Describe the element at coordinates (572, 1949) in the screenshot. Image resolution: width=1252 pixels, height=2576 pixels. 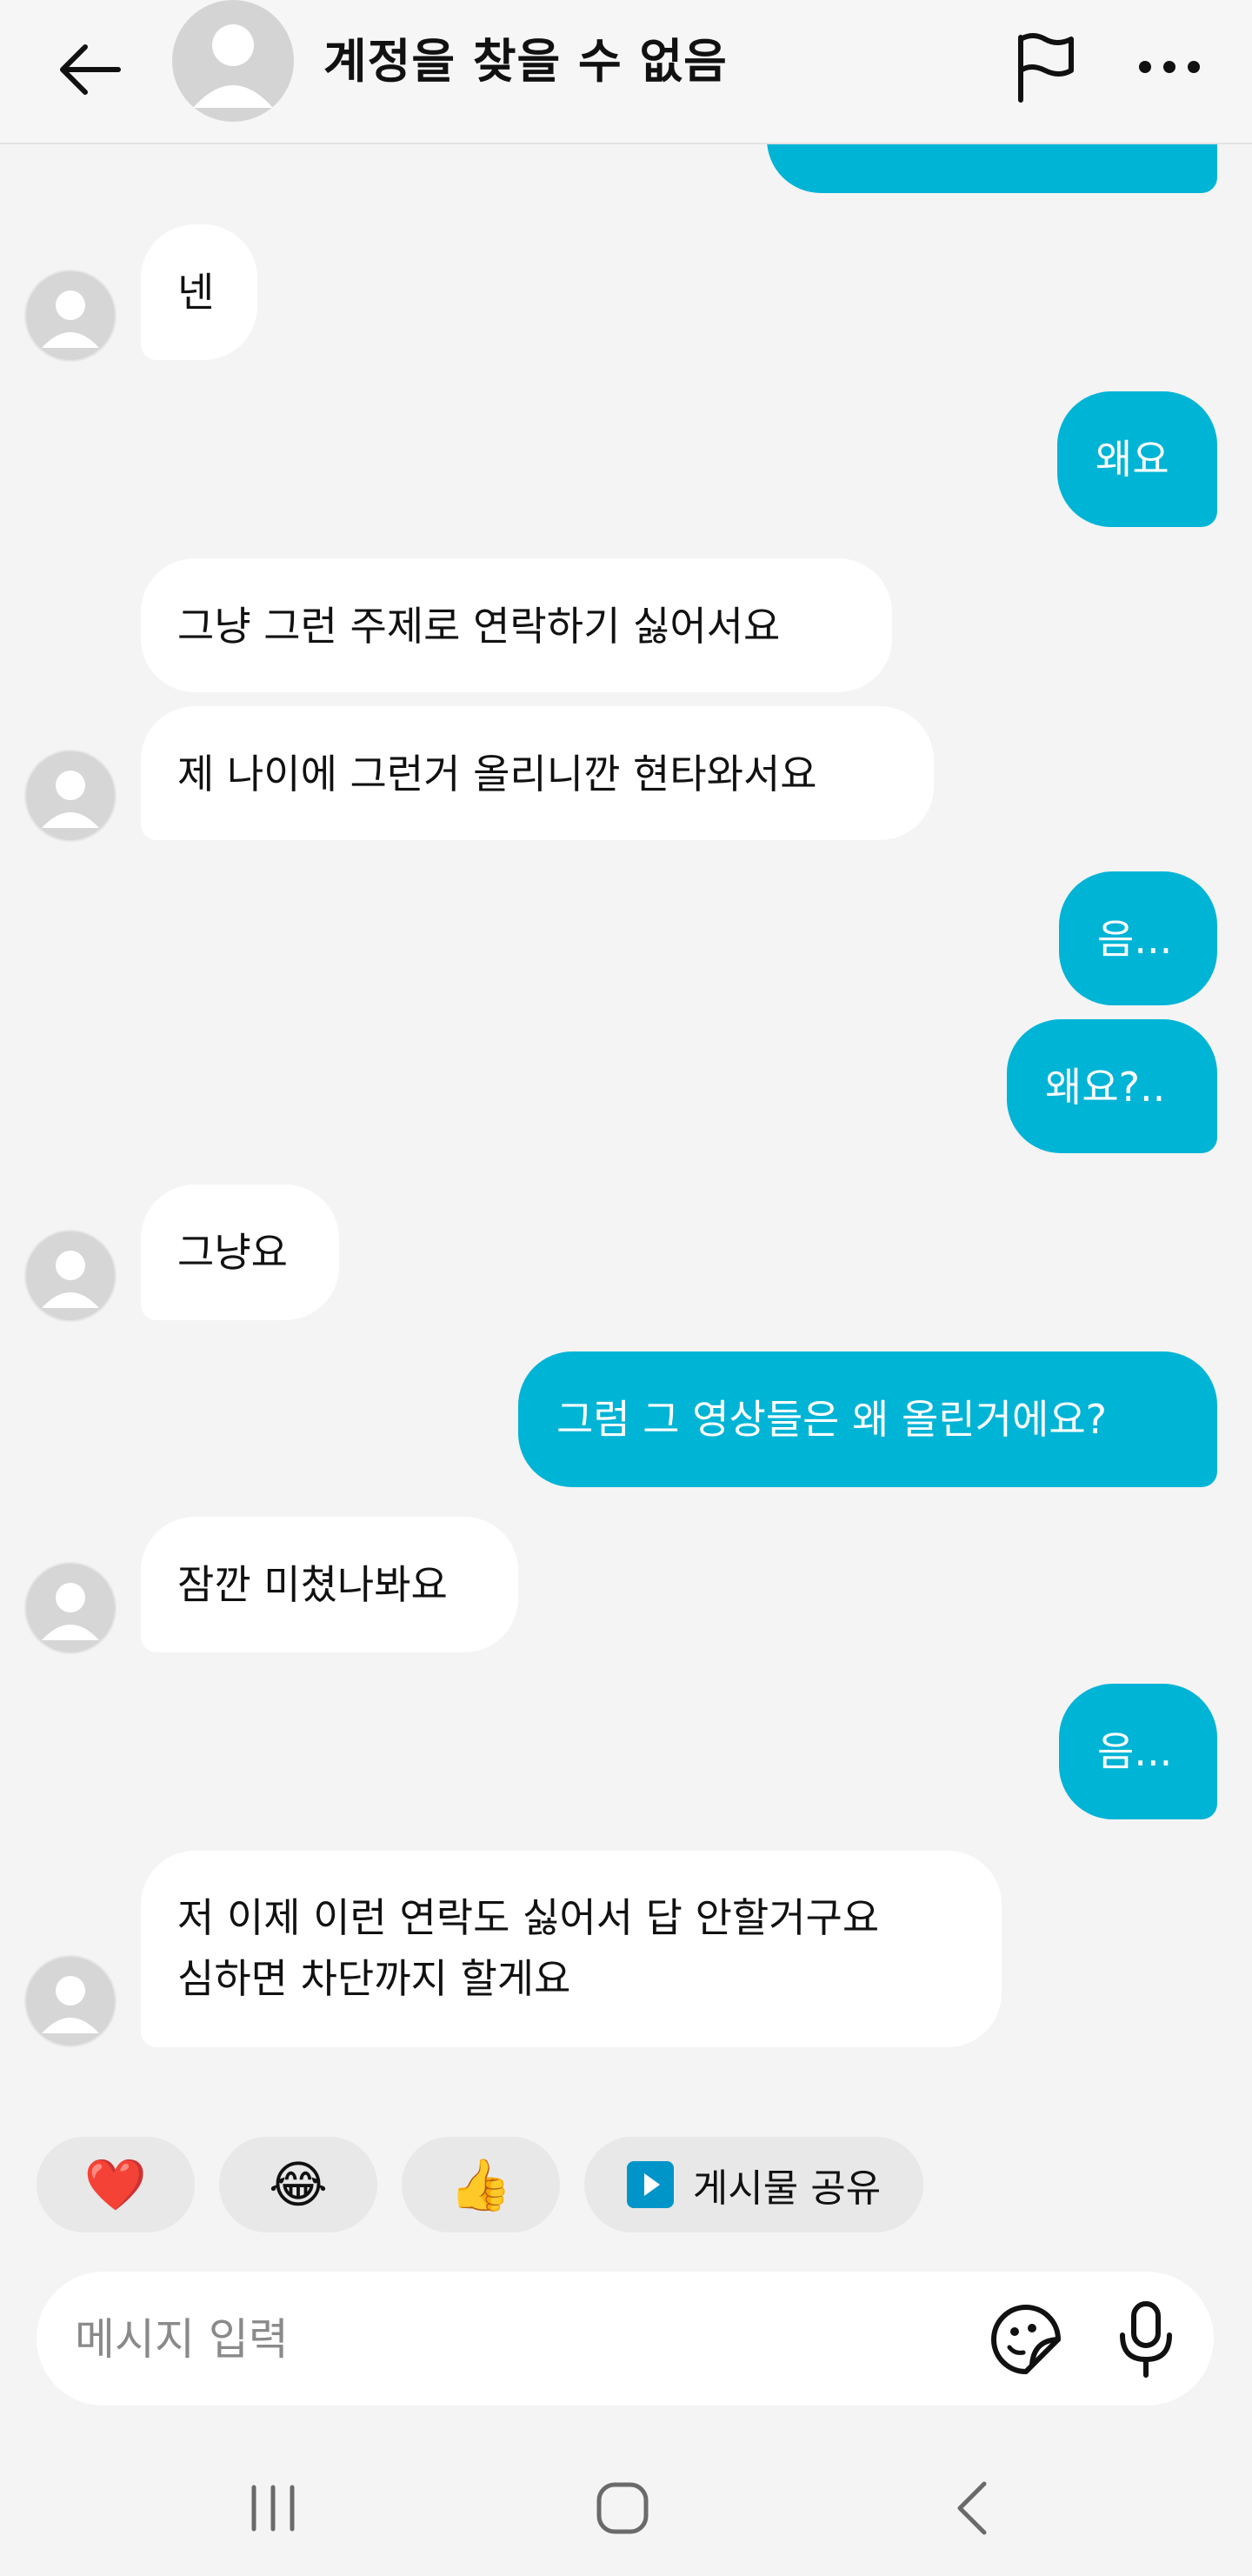
I see `message-bubble-incoming: 저 이제 이런 연락도 싫어서 답 안할거구요 심하면 차단까지 할게요` at that location.